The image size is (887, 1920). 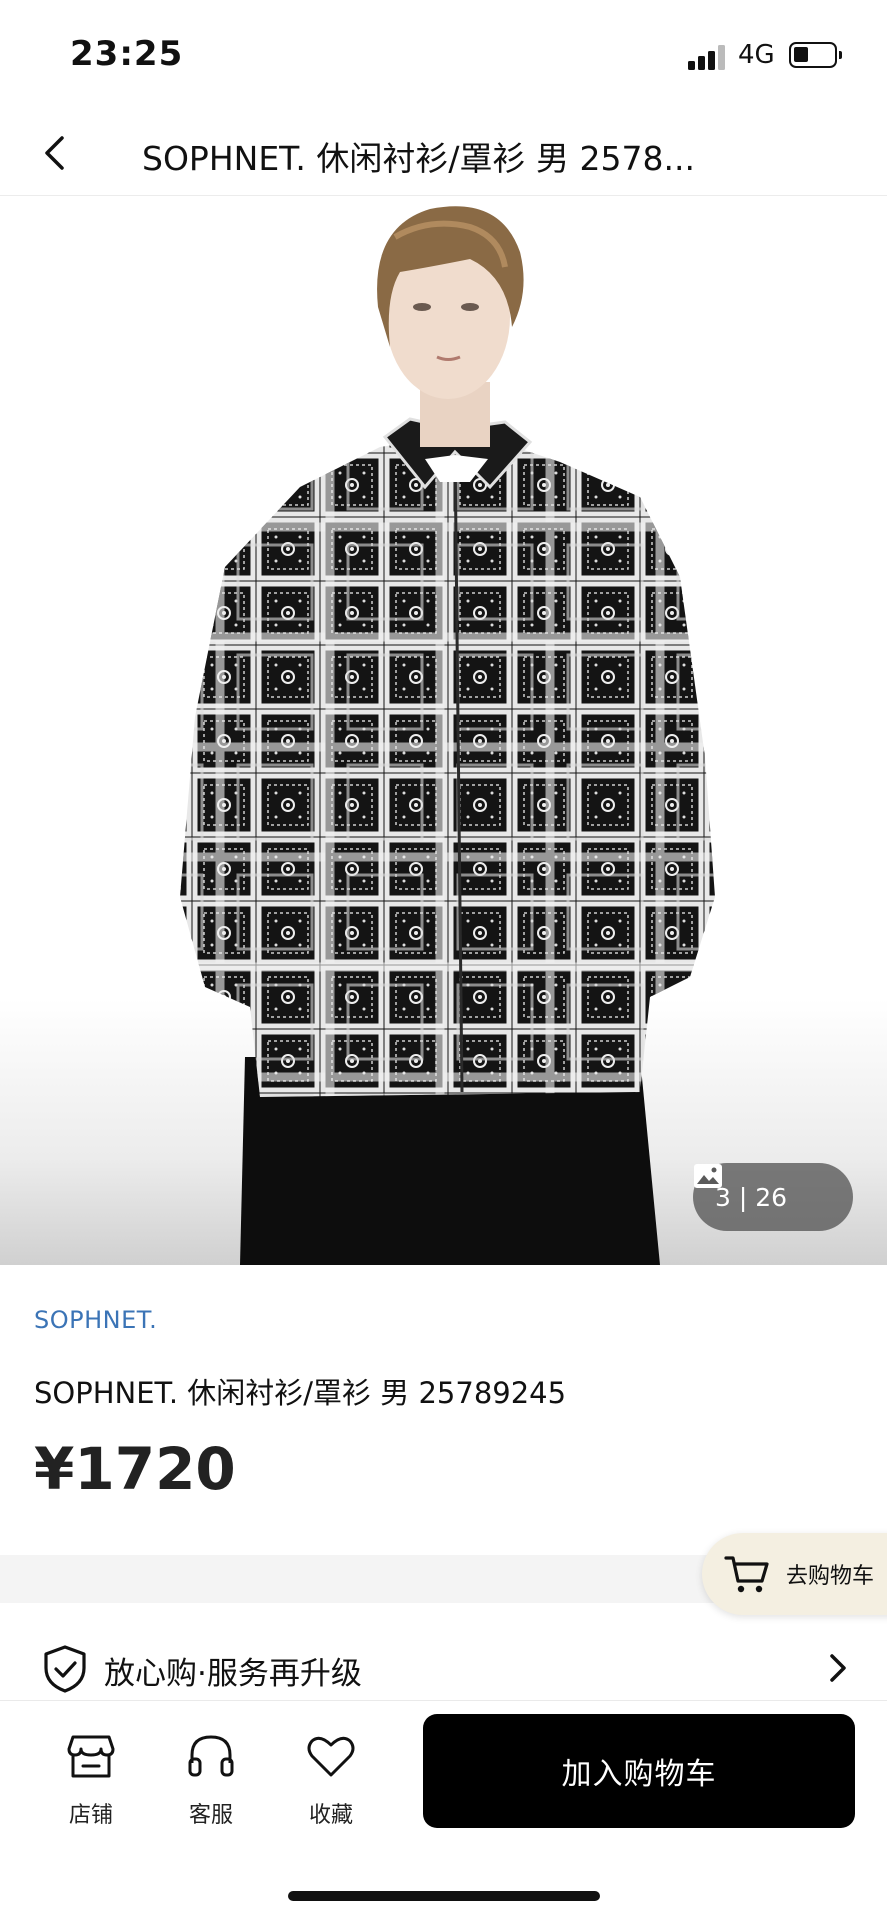 What do you see at coordinates (838, 1668) in the screenshot?
I see `chevron-right-icon` at bounding box center [838, 1668].